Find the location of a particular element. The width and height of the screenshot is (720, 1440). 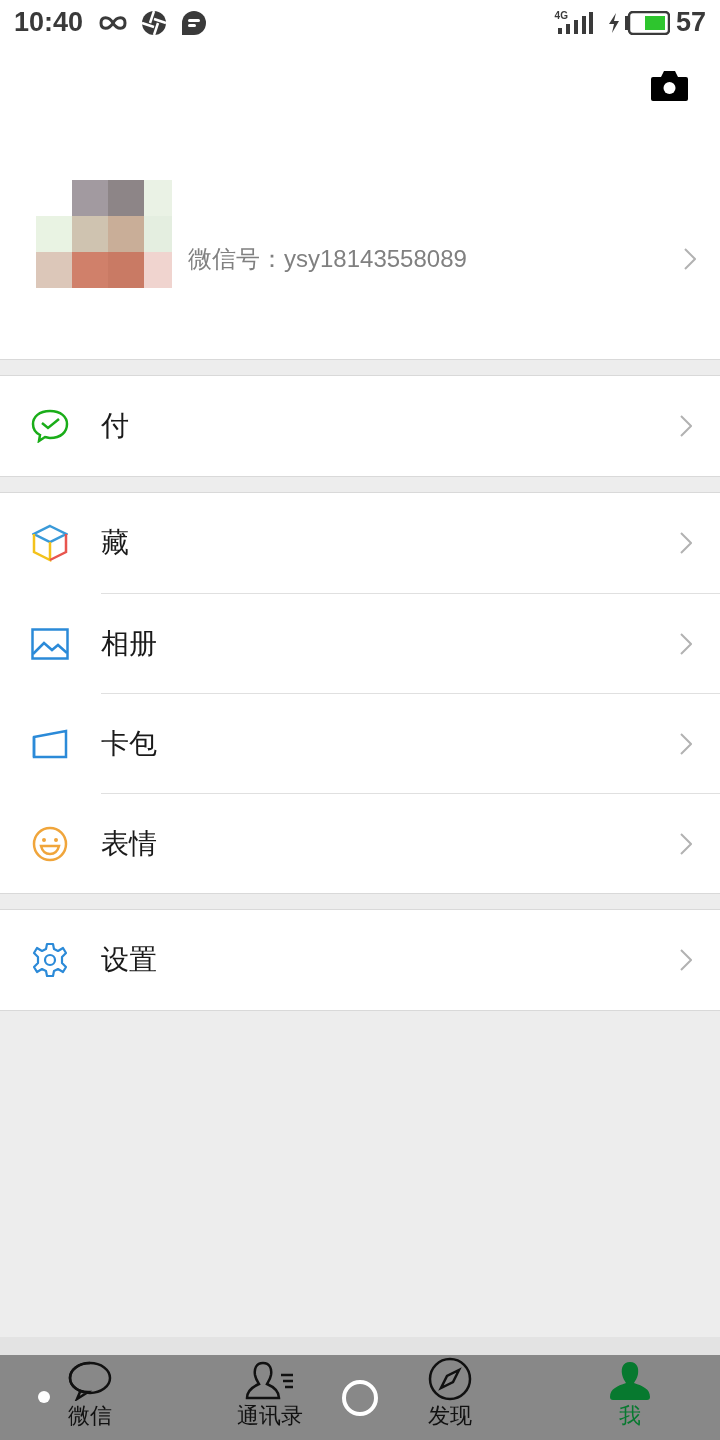

compass-icon is located at coordinates (450, 1379).